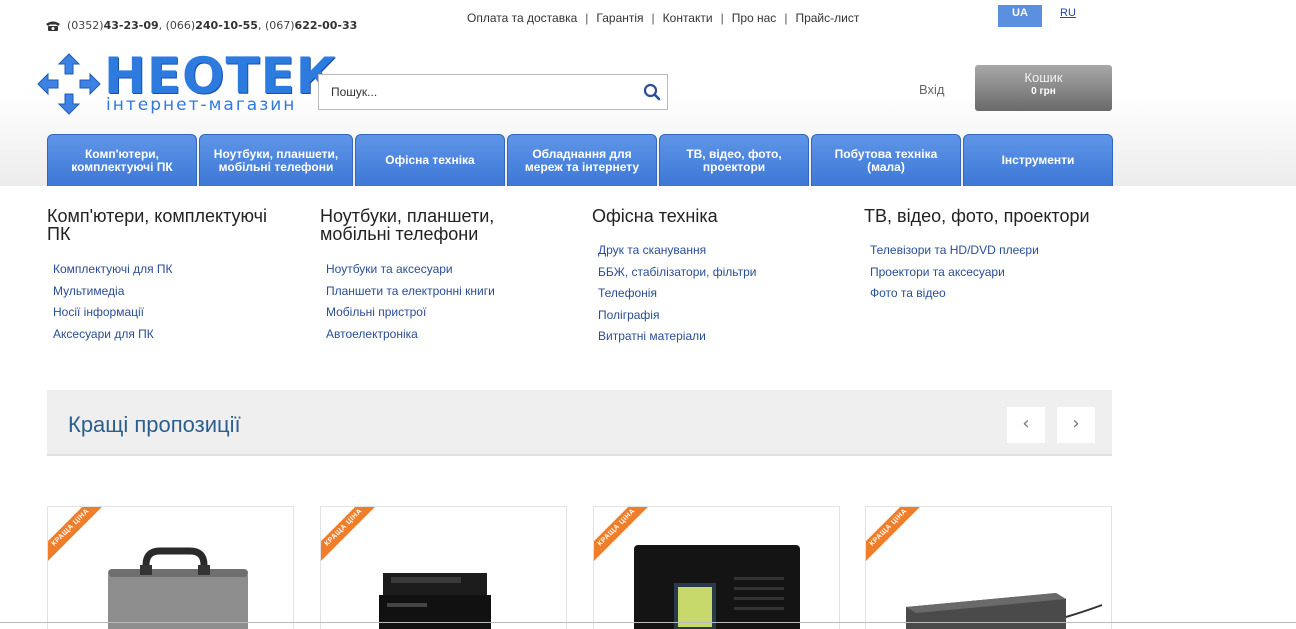  What do you see at coordinates (715, 316) in the screenshot?
I see `category-link: Поліграфія` at bounding box center [715, 316].